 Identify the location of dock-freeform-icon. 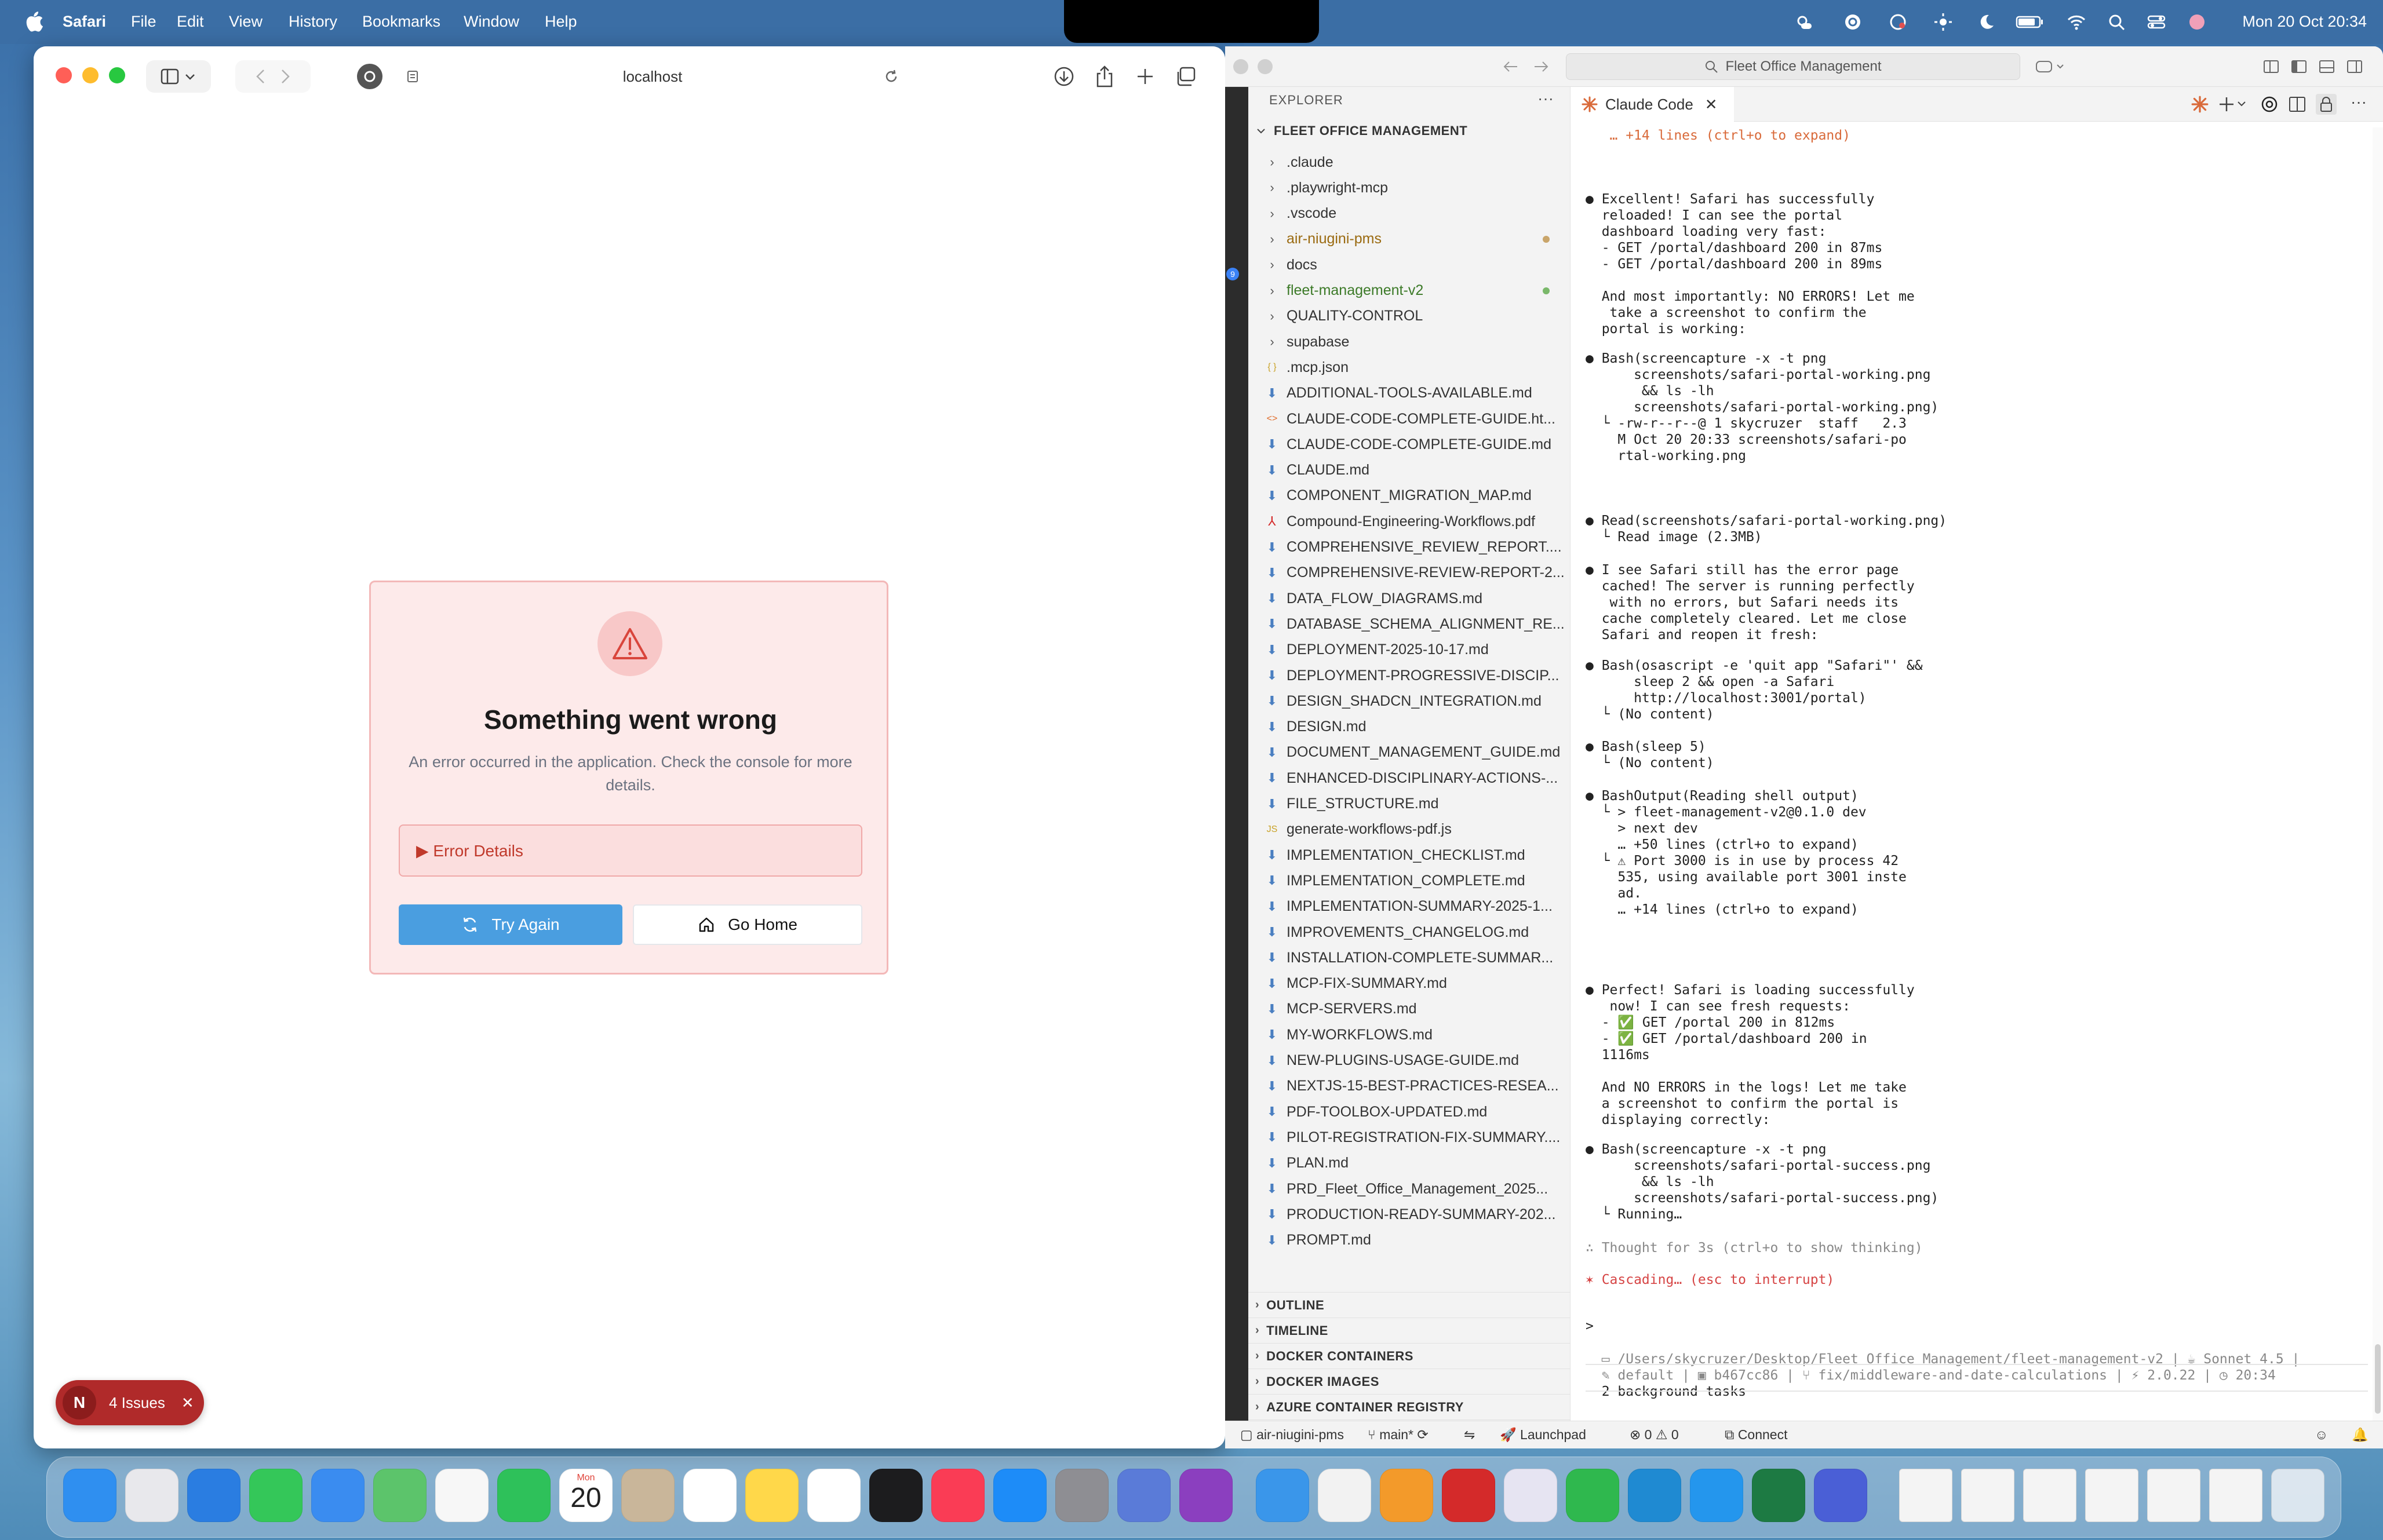
(834, 1495).